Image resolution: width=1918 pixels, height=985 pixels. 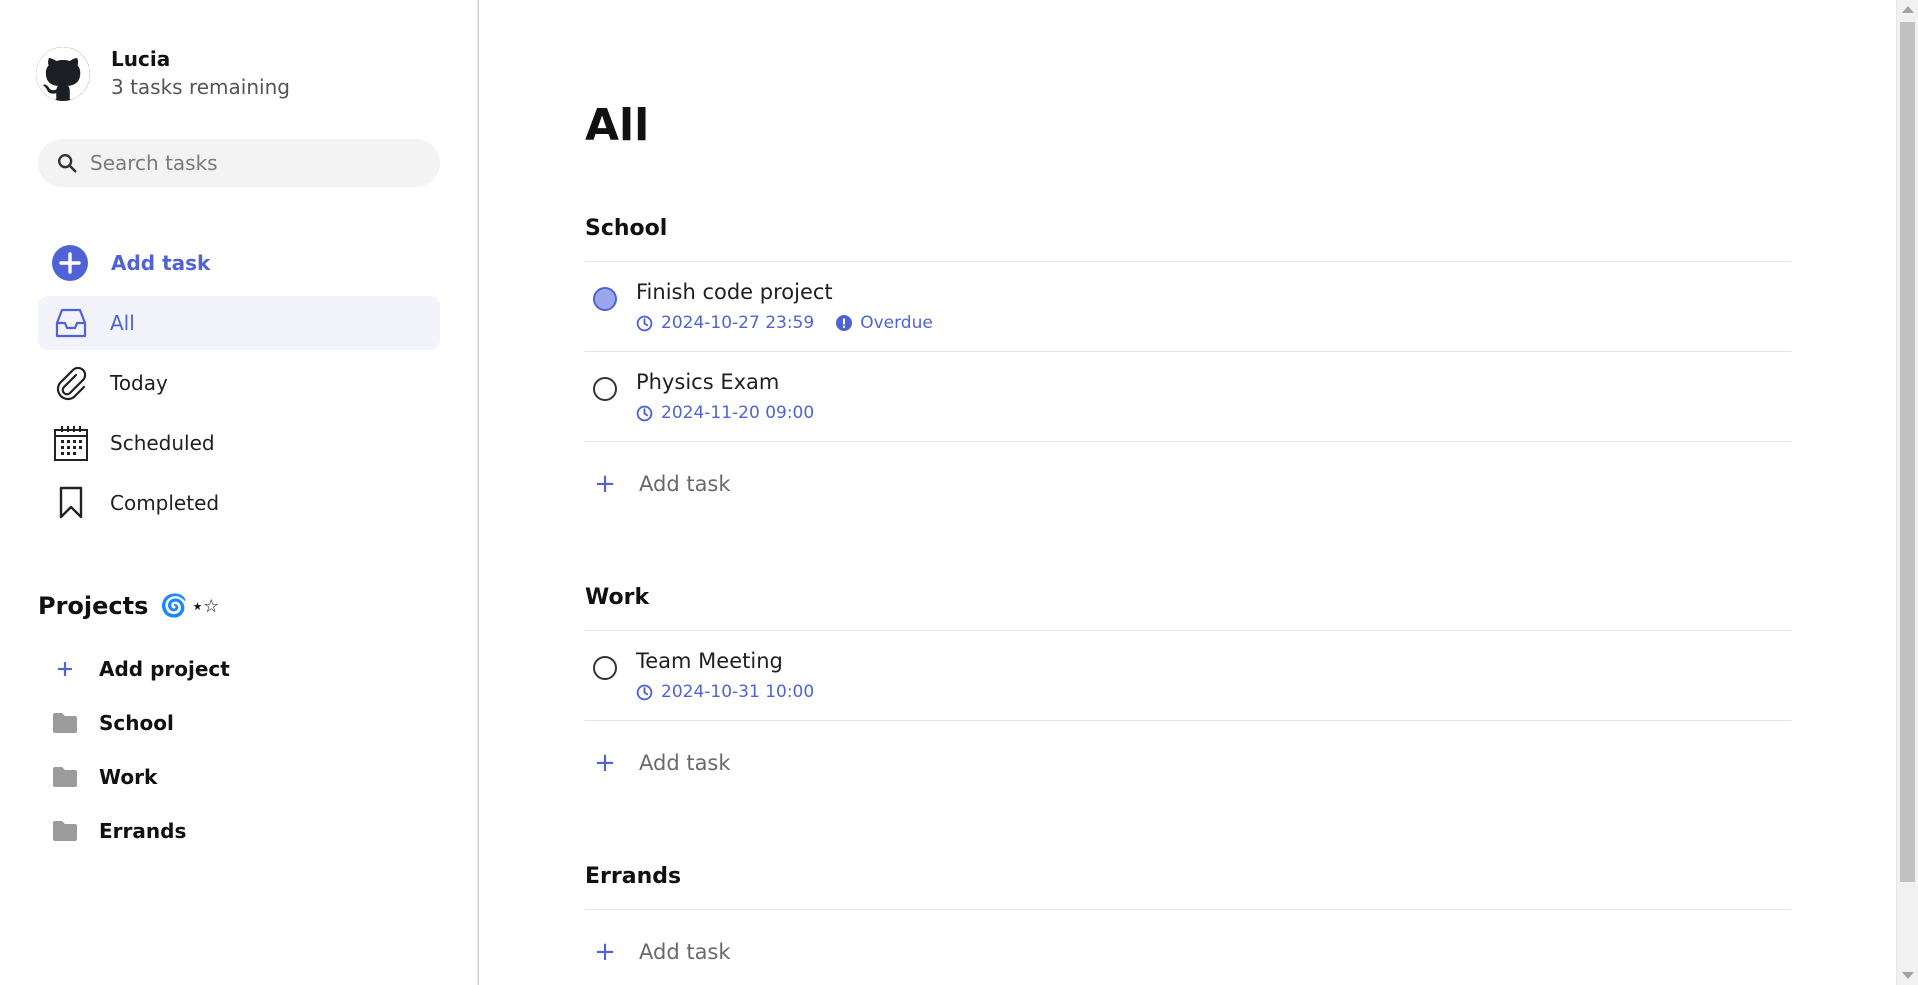 I want to click on task-meta: 2024-11-20 09:00, so click(x=725, y=413).